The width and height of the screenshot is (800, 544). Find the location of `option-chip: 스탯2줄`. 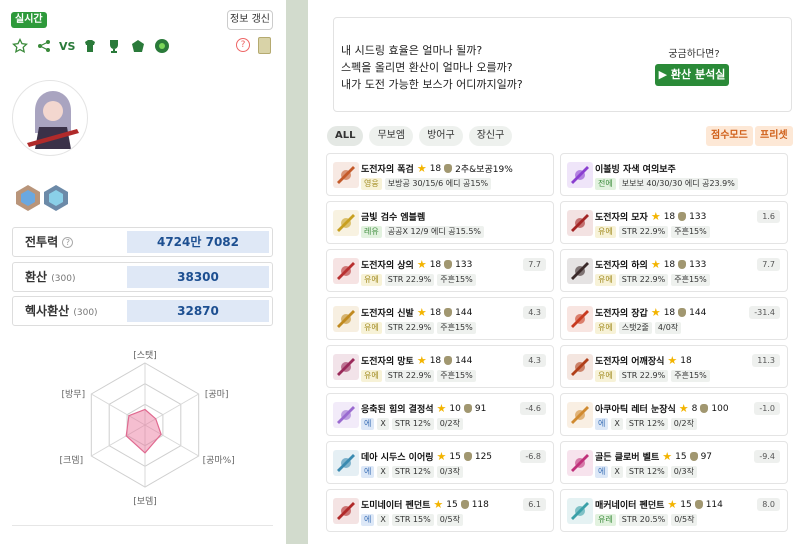

option-chip: 스탯2줄 is located at coordinates (635, 328).